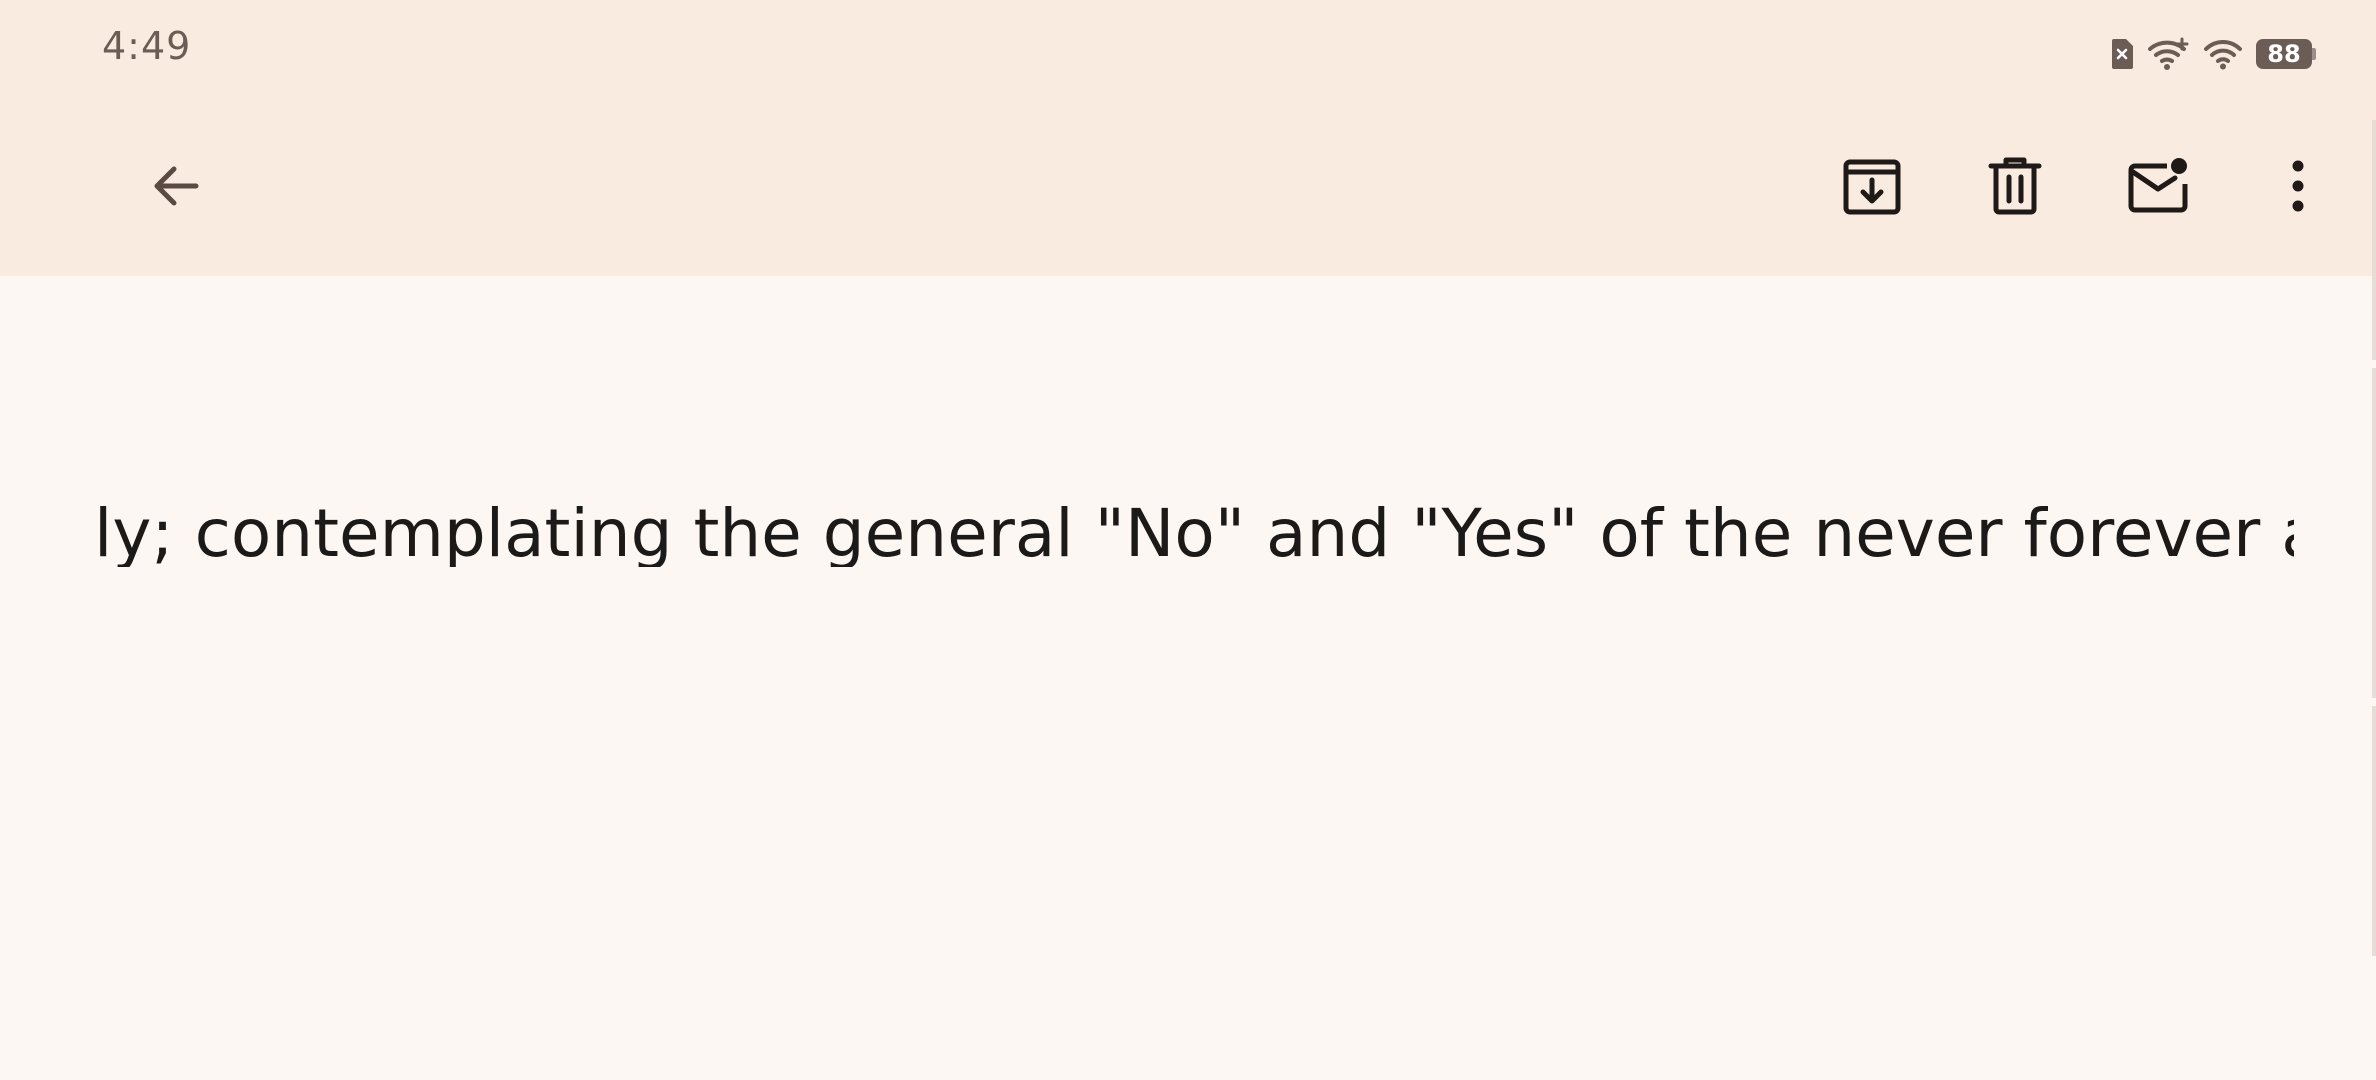 The width and height of the screenshot is (2376, 1080). Describe the element at coordinates (2169, 54) in the screenshot. I see `wifi-plus-icon` at that location.